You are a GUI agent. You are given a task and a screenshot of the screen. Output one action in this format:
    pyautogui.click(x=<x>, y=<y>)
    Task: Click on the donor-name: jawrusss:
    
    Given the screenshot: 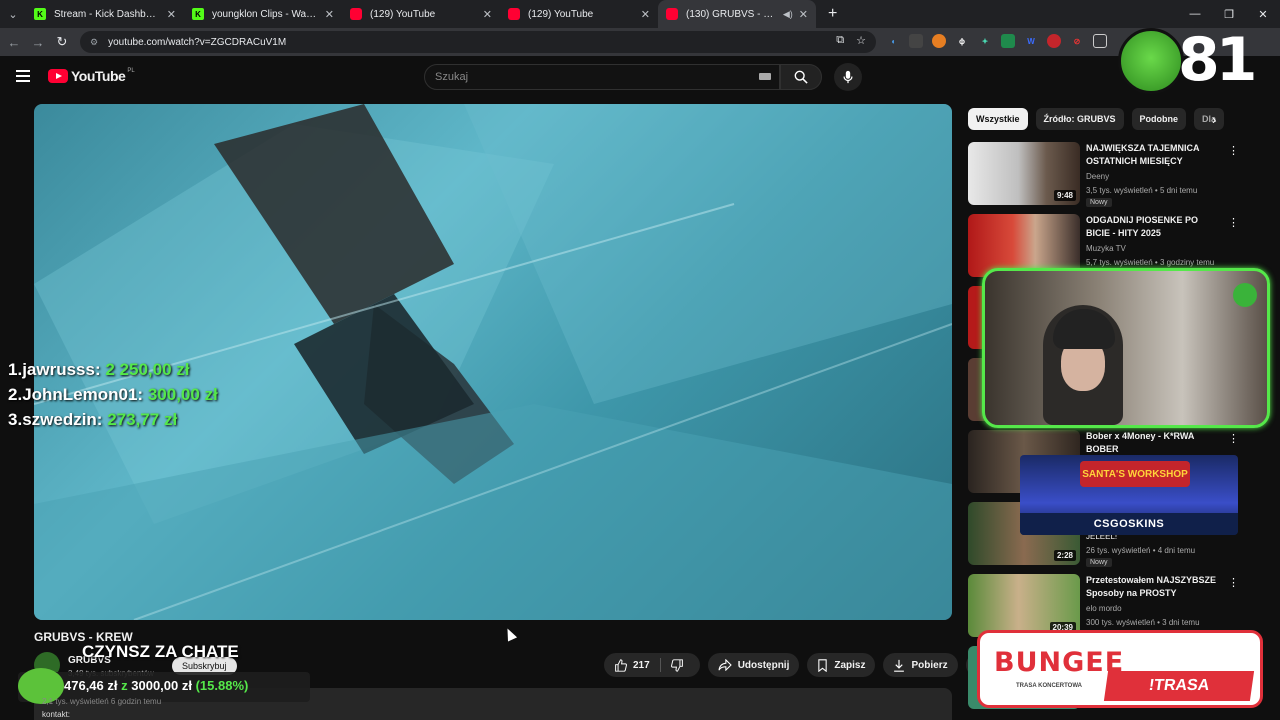 What is the action you would take?
    pyautogui.click(x=61, y=369)
    